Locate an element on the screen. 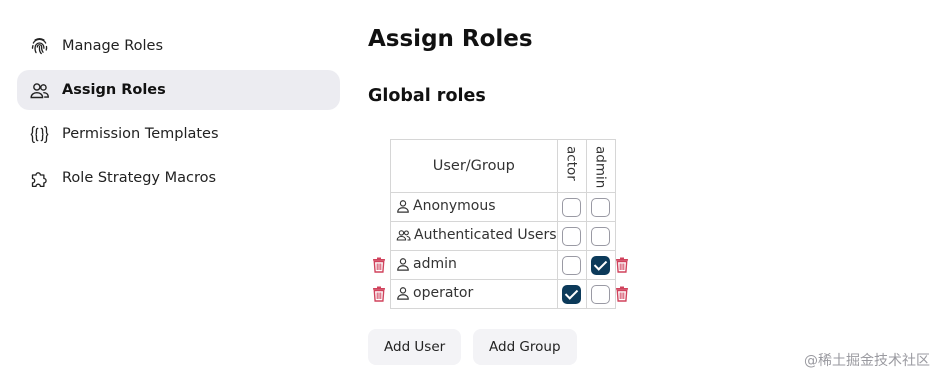 The width and height of the screenshot is (936, 379). column-header-user-group: User/Group is located at coordinates (474, 166).